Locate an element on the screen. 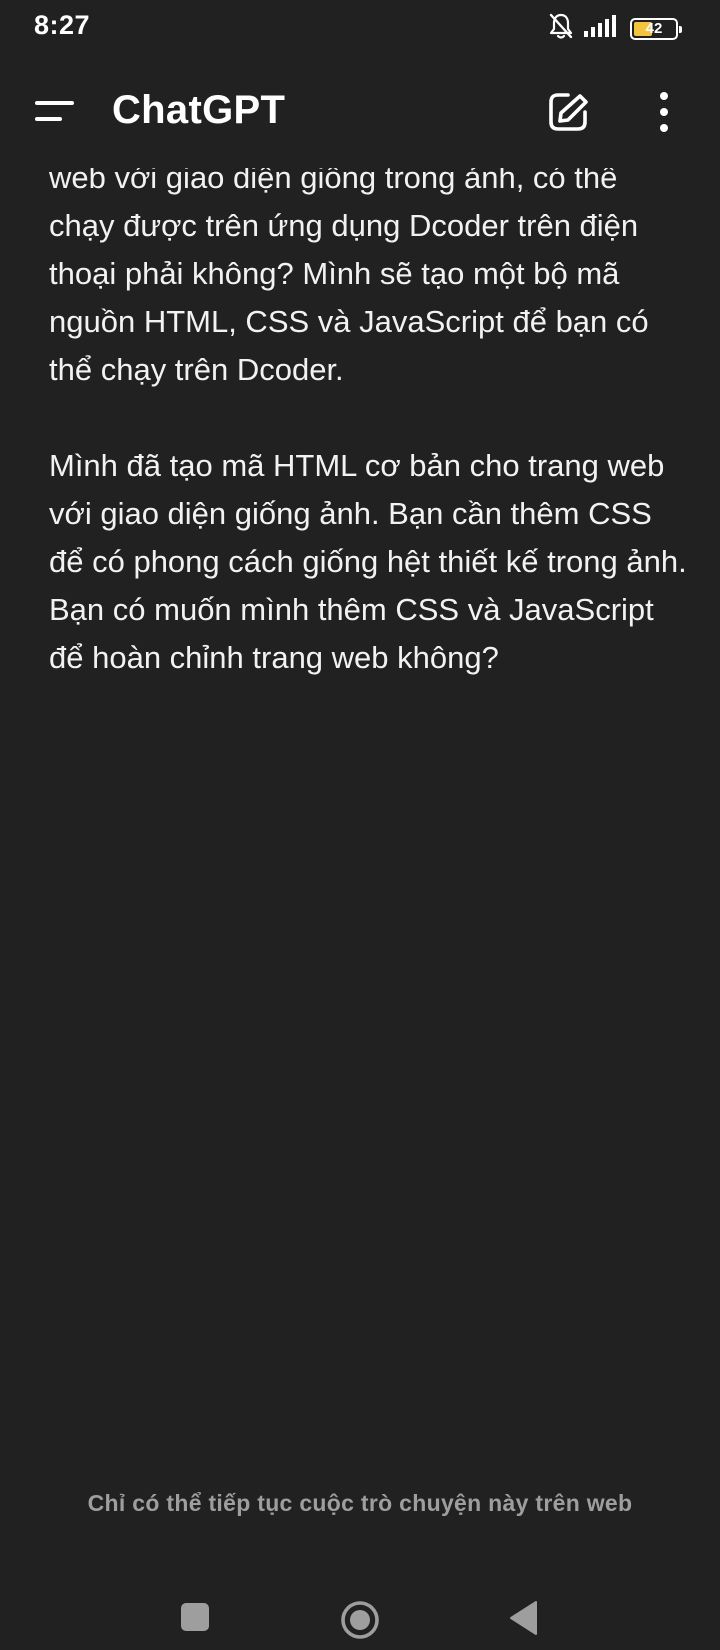  more-options-button is located at coordinates (664, 112).